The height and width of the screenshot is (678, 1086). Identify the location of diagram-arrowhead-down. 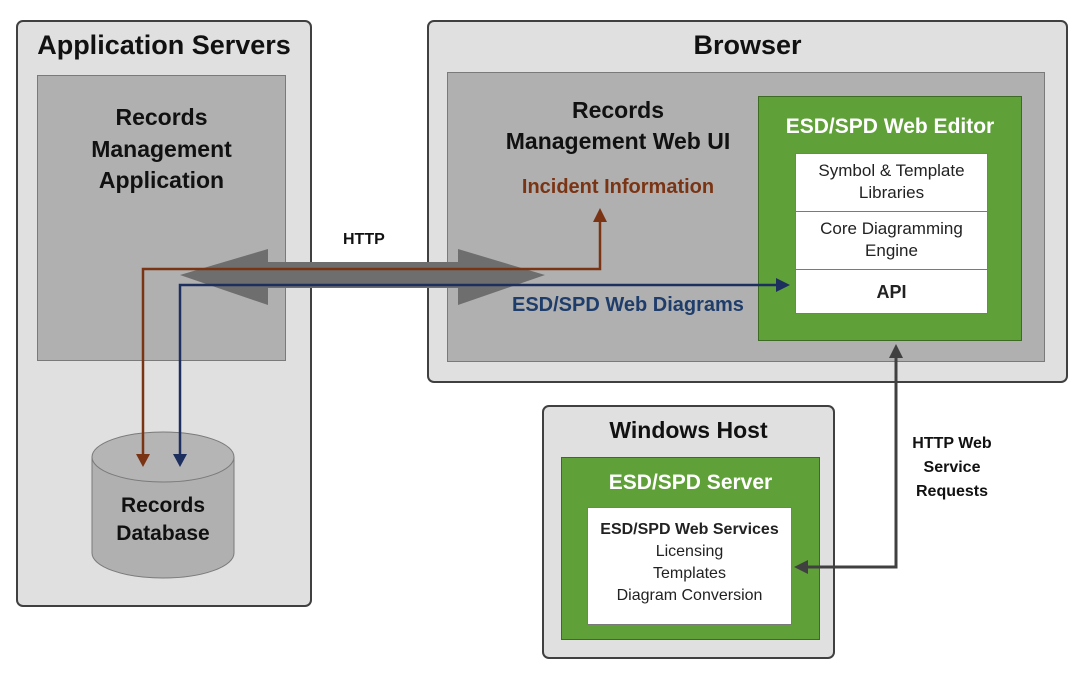
(180, 460).